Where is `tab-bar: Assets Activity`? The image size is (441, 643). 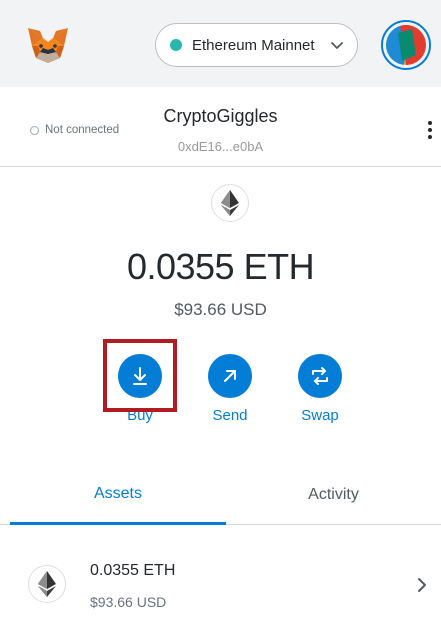
tab-bar: Assets Activity is located at coordinates (220, 495).